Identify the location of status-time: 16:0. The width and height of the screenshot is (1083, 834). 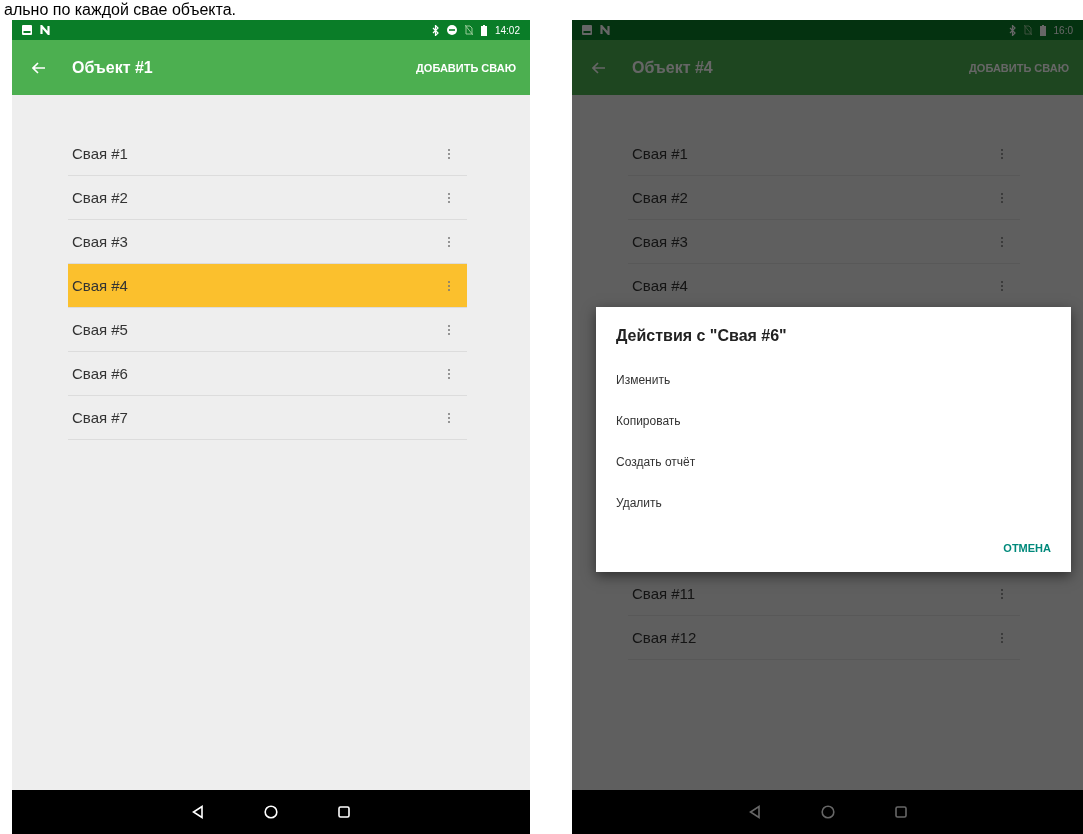
(1063, 30).